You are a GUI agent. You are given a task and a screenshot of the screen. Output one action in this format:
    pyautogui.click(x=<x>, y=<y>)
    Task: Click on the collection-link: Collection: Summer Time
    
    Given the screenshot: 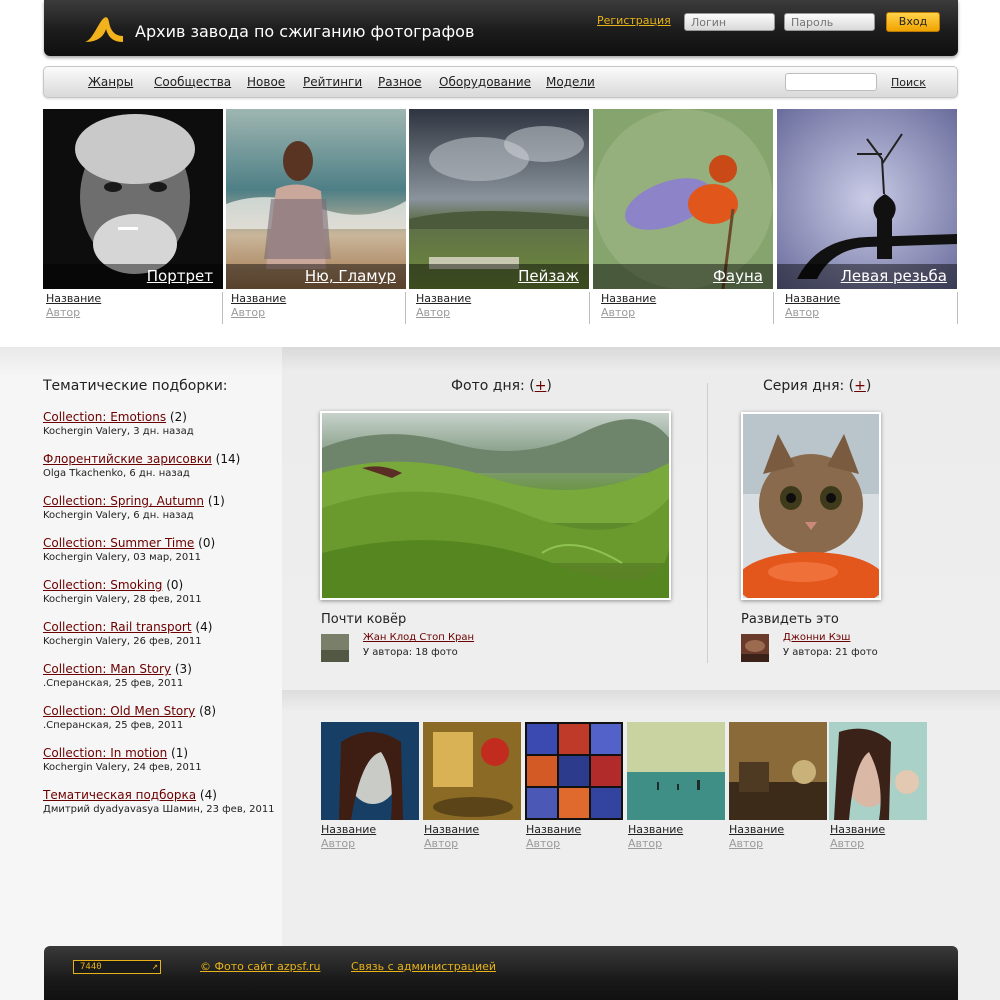 What is the action you would take?
    pyautogui.click(x=118, y=543)
    